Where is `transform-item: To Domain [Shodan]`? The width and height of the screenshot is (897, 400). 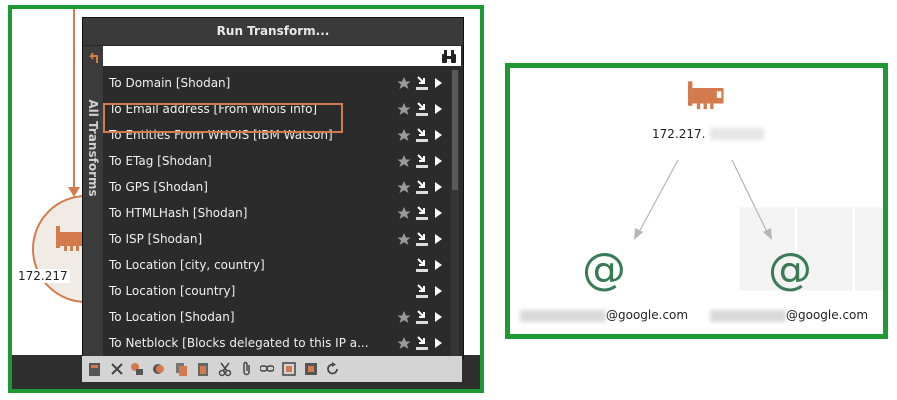 transform-item: To Domain [Shodan] is located at coordinates (275, 83).